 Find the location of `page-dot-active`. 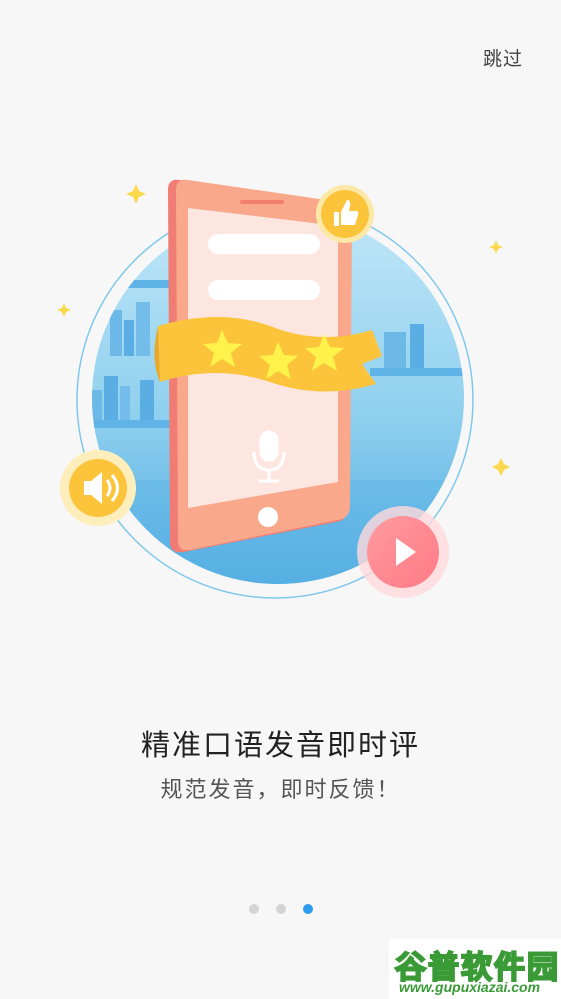

page-dot-active is located at coordinates (307, 909).